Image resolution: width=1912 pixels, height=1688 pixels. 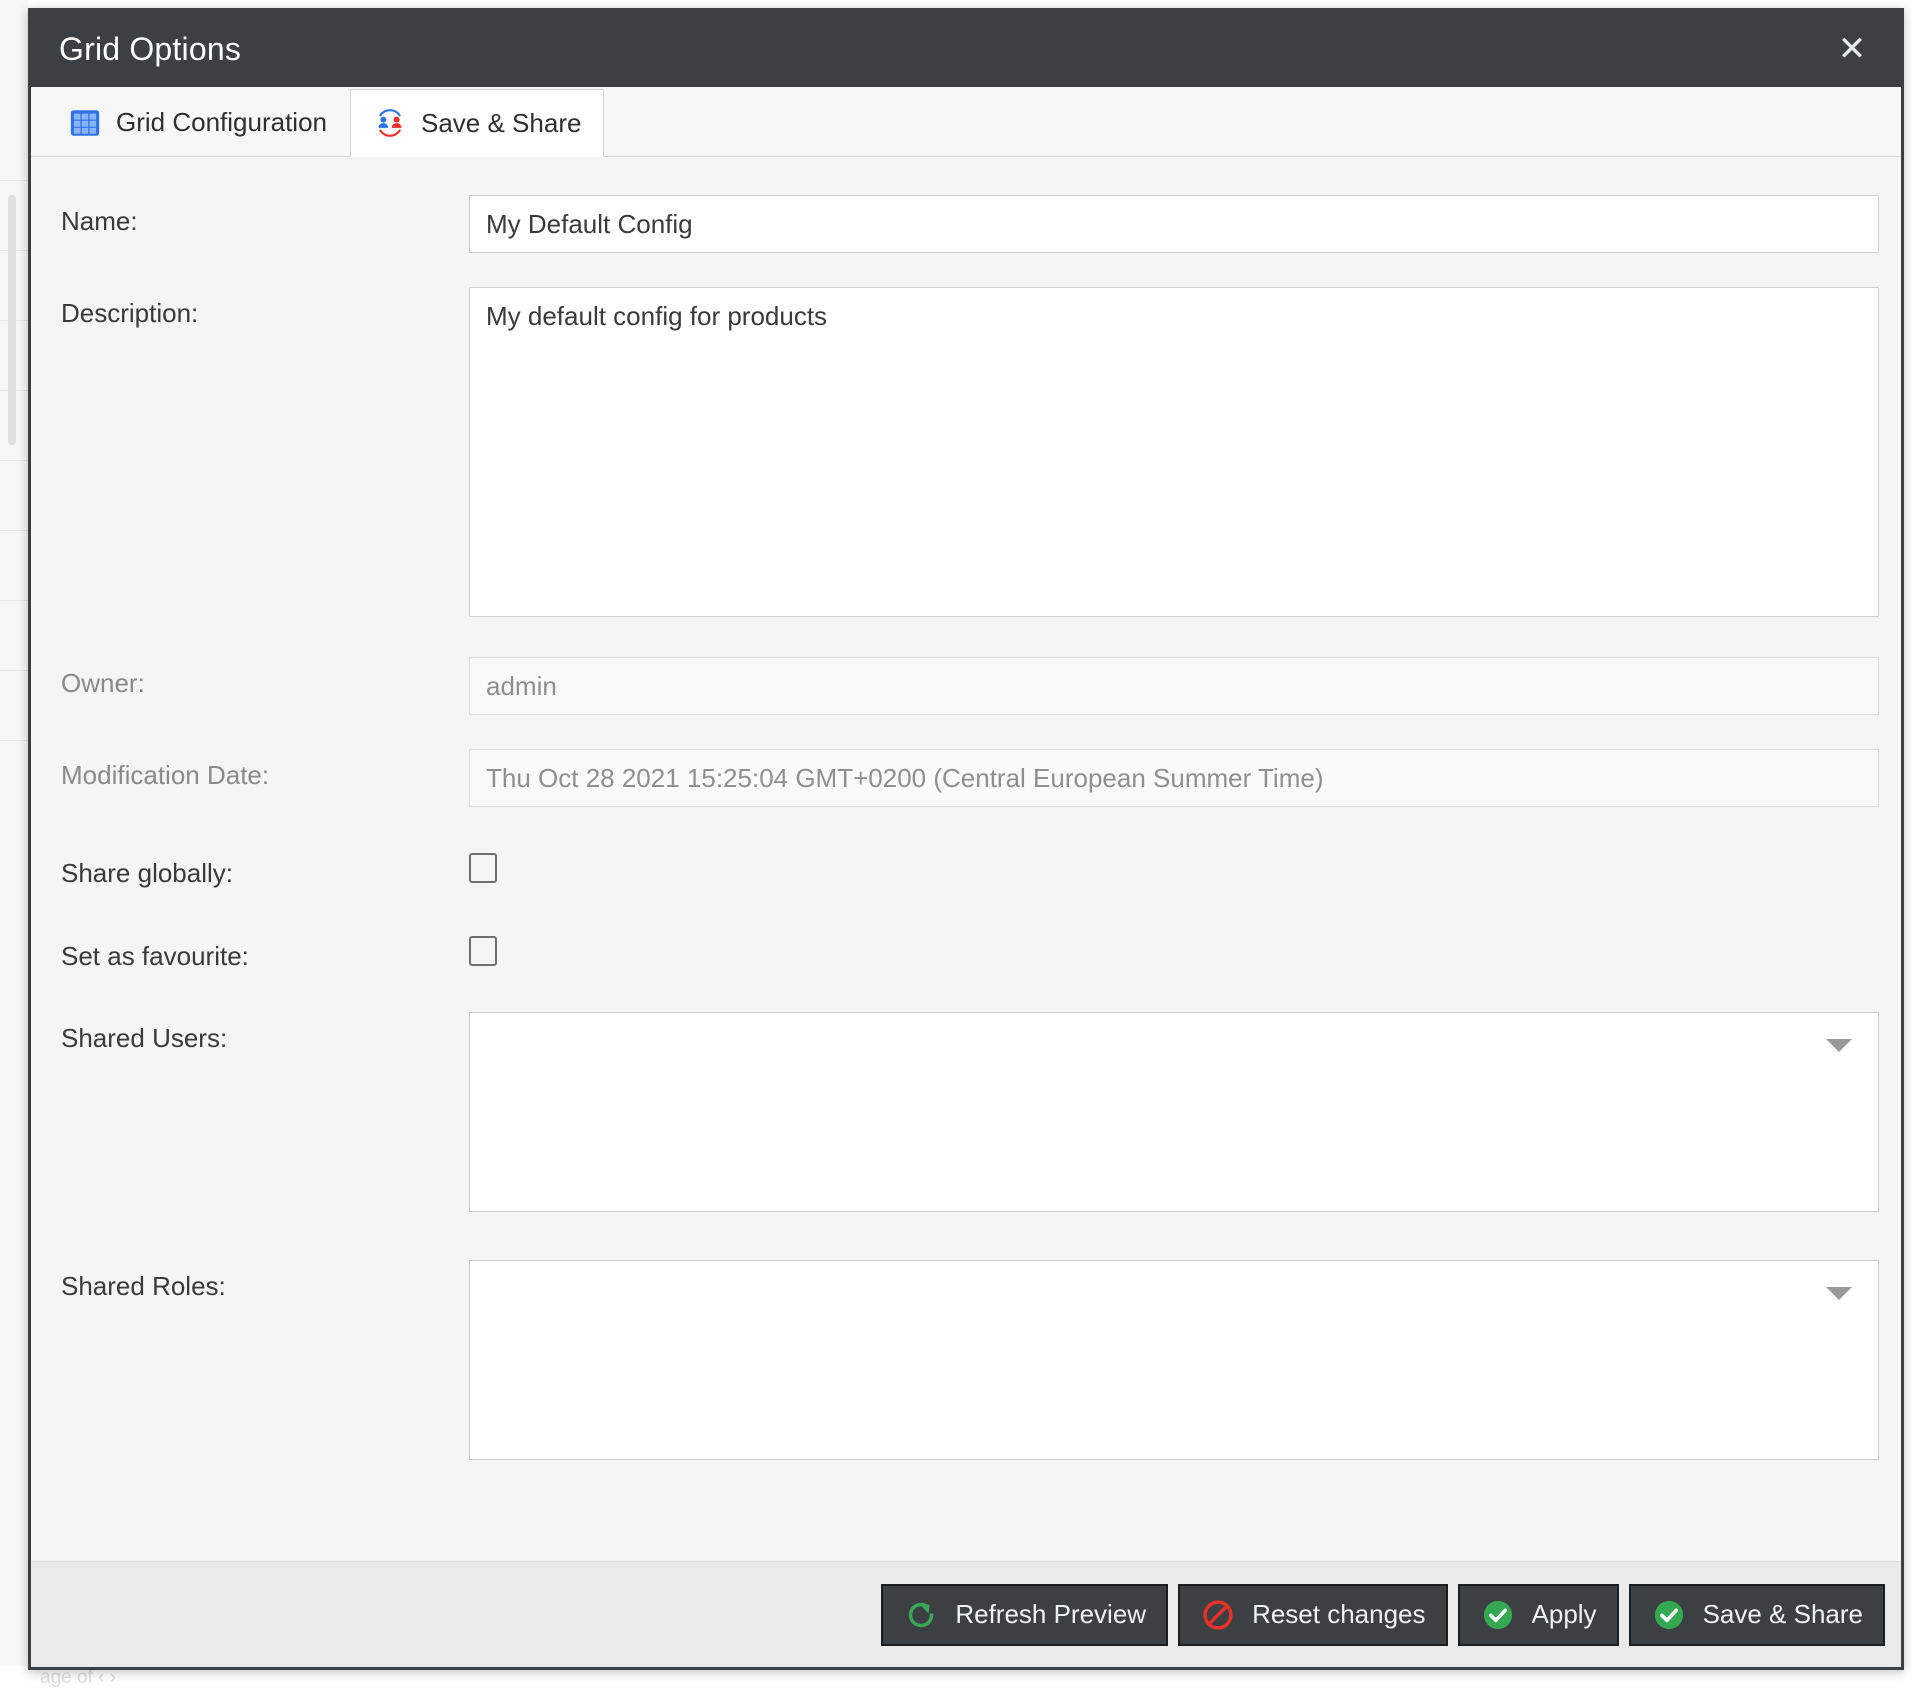 I want to click on shared-roles-label: Shared Roles:, so click(x=143, y=1286).